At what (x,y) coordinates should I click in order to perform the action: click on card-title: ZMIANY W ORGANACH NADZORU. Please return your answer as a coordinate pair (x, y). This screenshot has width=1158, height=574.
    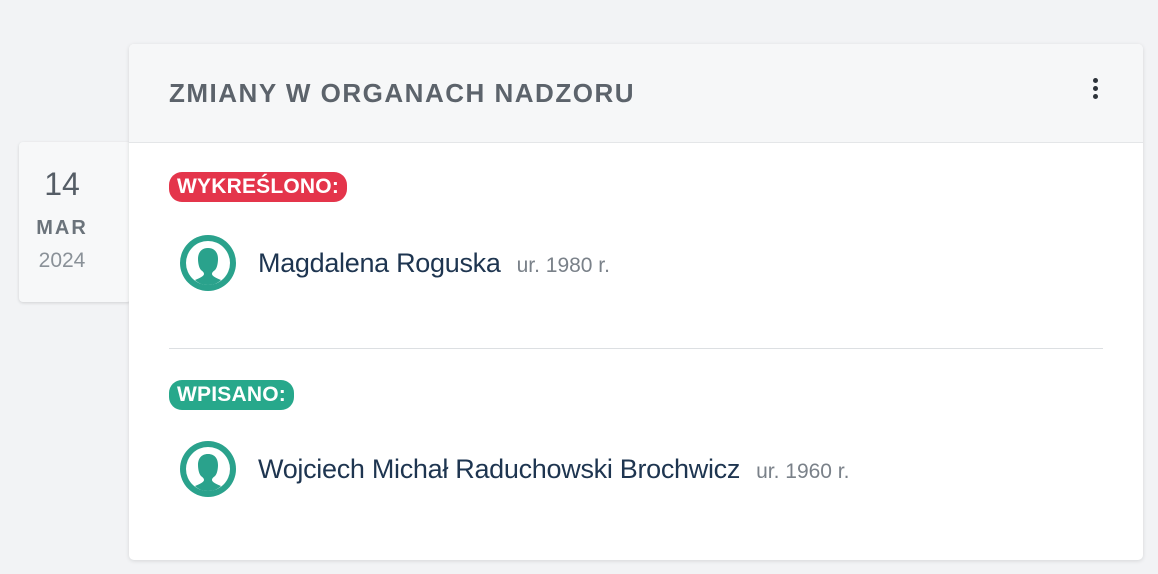
    Looking at the image, I should click on (402, 93).